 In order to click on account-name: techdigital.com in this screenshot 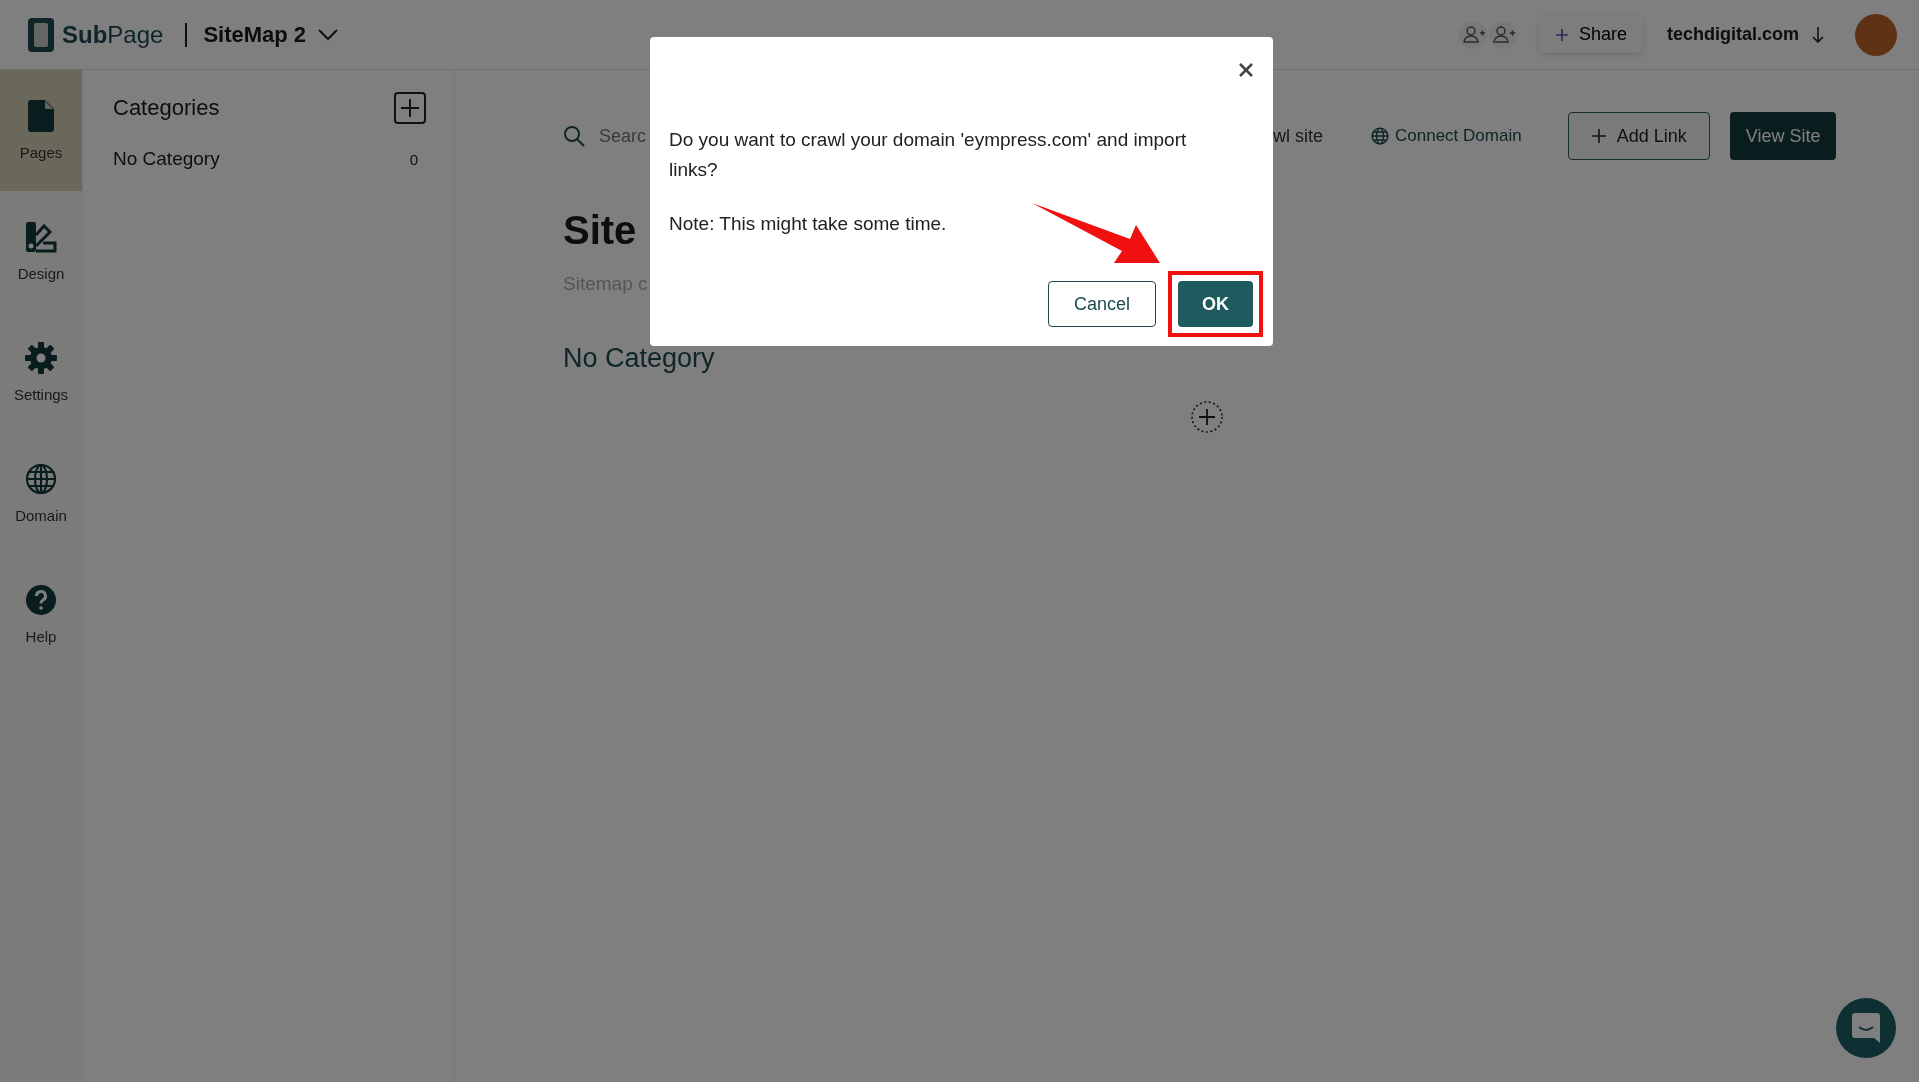, I will do `click(1732, 34)`.